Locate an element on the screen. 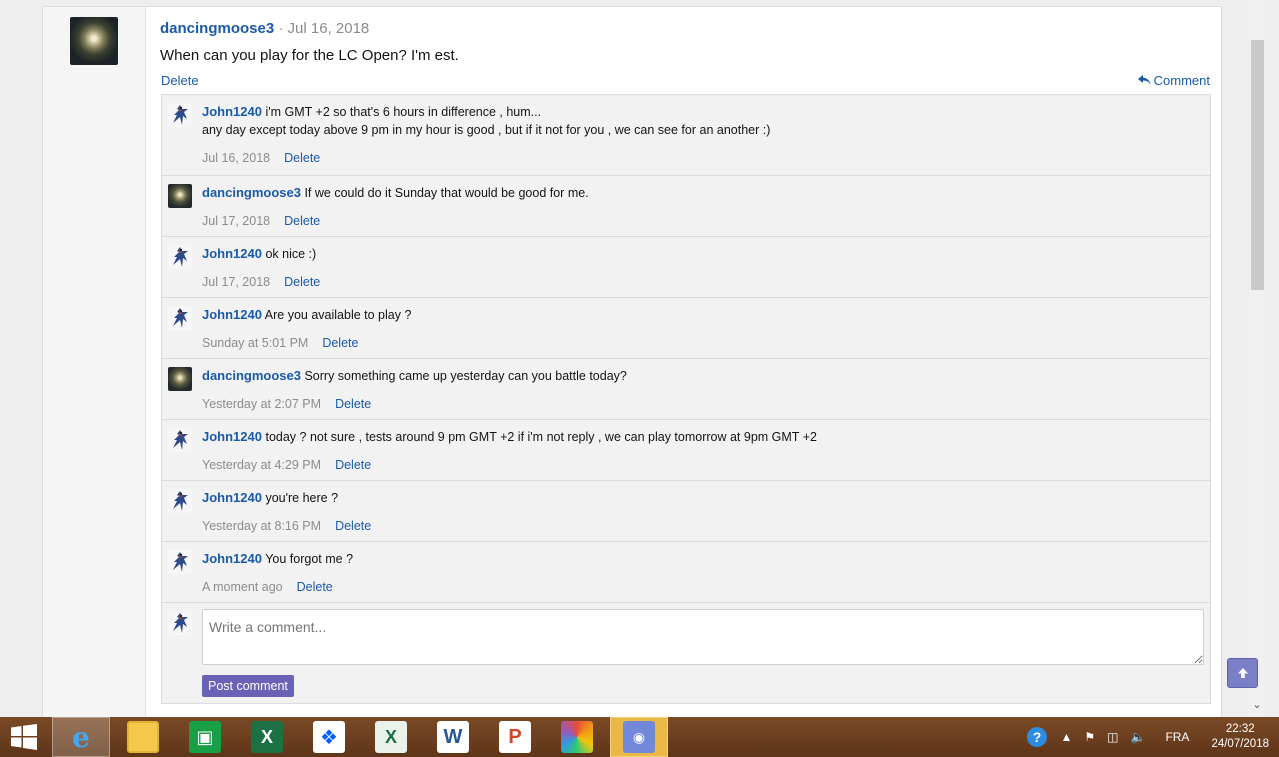 The width and height of the screenshot is (1279, 757). taskbar-file-explorer is located at coordinates (143, 737).